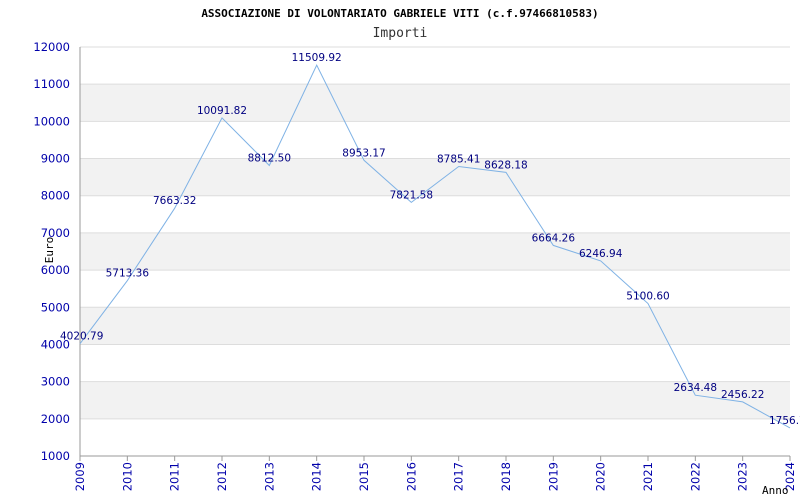 The width and height of the screenshot is (800, 500). I want to click on y-axis-label: Euro, so click(49, 250).